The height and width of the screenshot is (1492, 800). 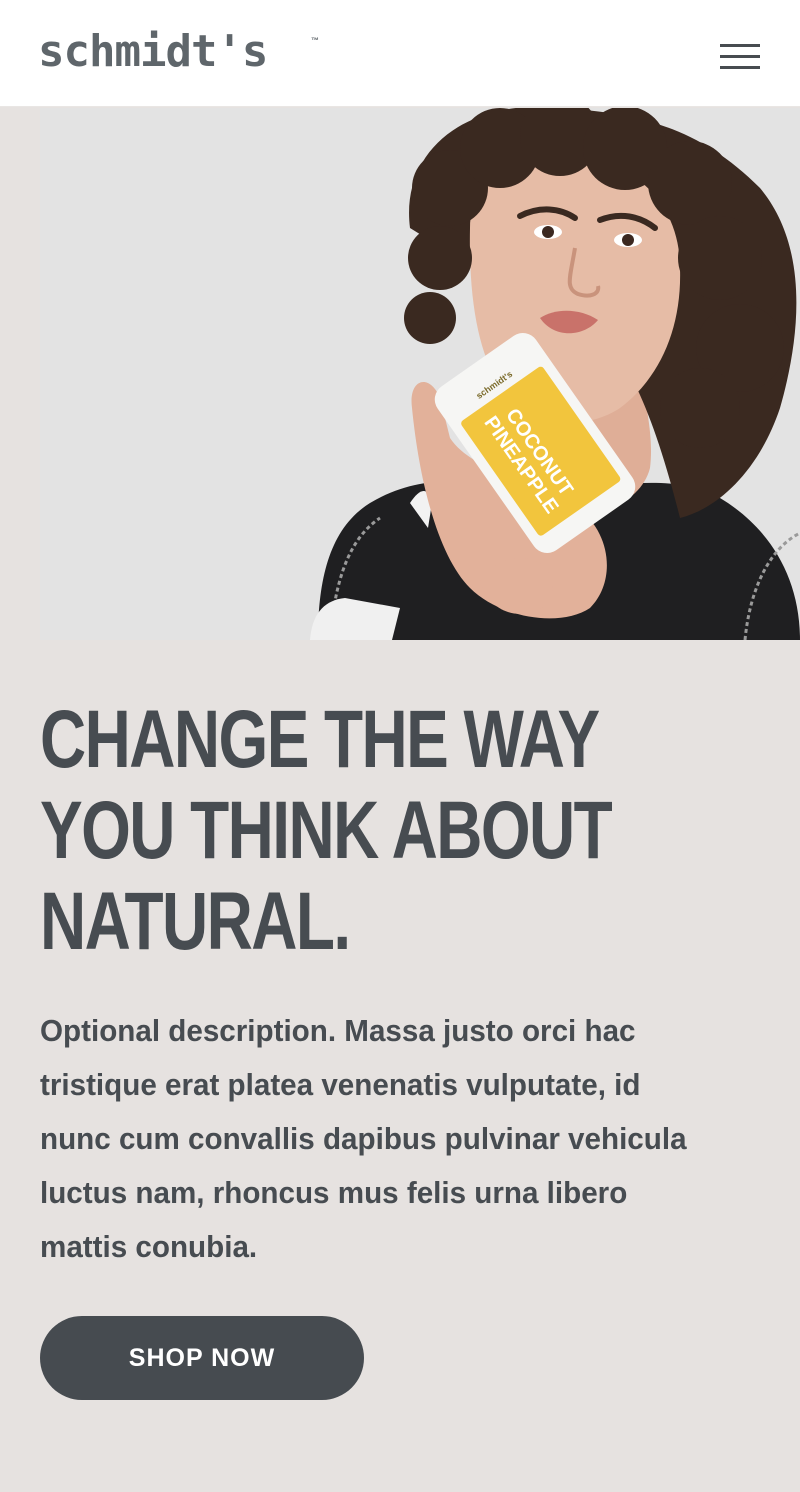 I want to click on hamburger-menu-icon, so click(x=740, y=57).